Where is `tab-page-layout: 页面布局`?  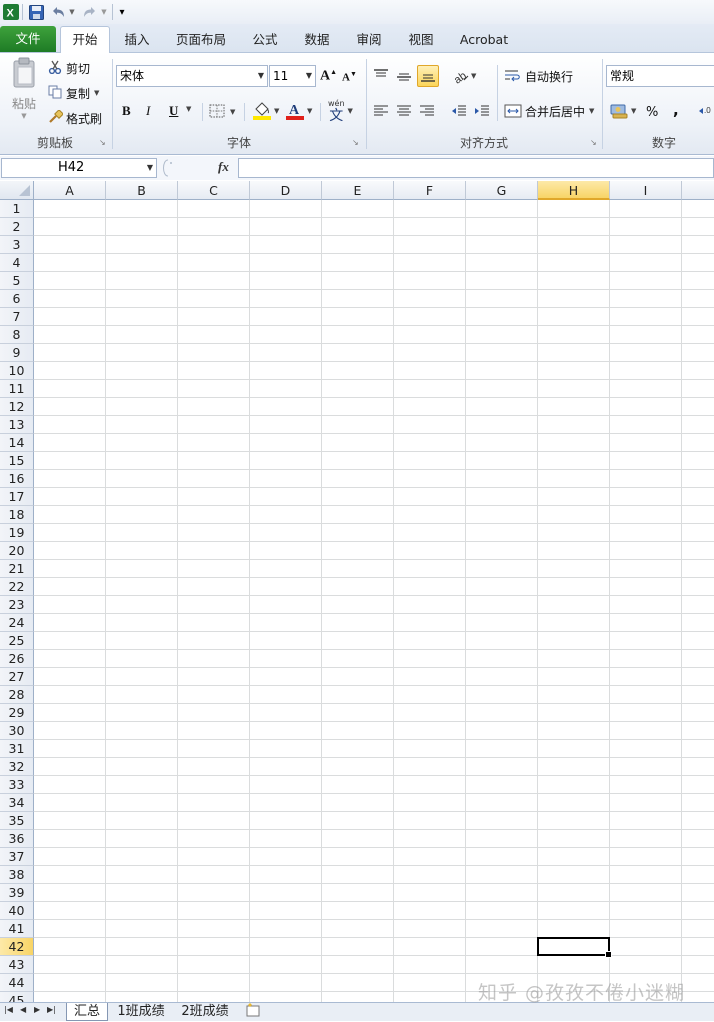
tab-page-layout: 页面布局 is located at coordinates (201, 40).